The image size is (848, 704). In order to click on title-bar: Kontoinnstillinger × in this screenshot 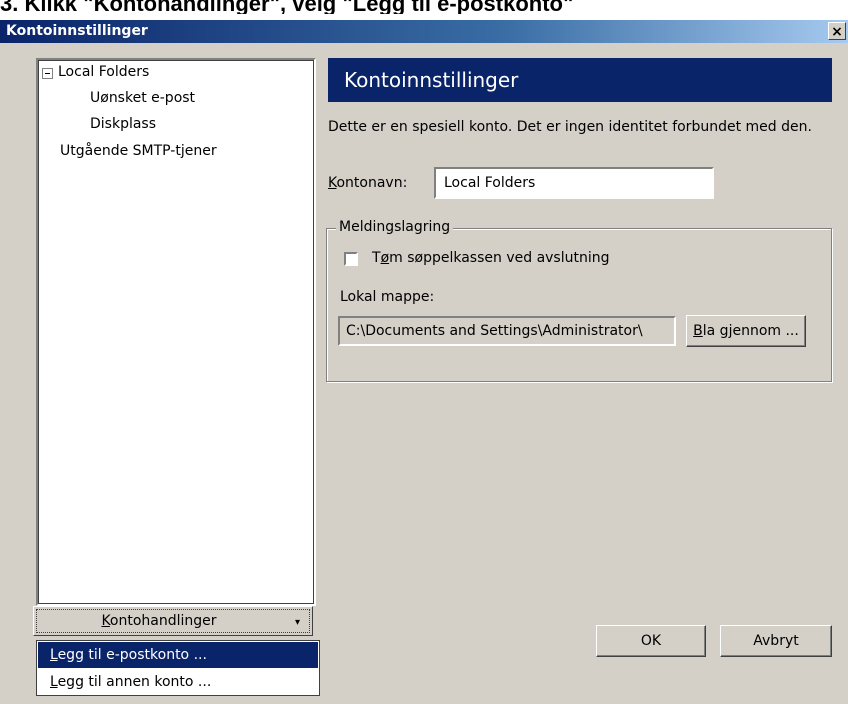, I will do `click(424, 31)`.